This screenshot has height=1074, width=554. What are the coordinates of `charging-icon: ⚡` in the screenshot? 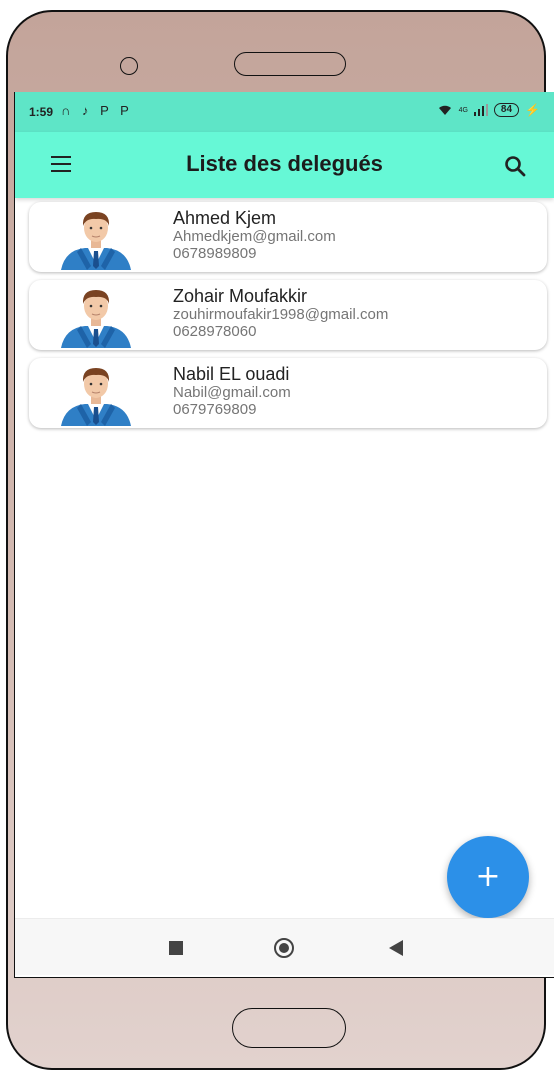 It's located at (532, 110).